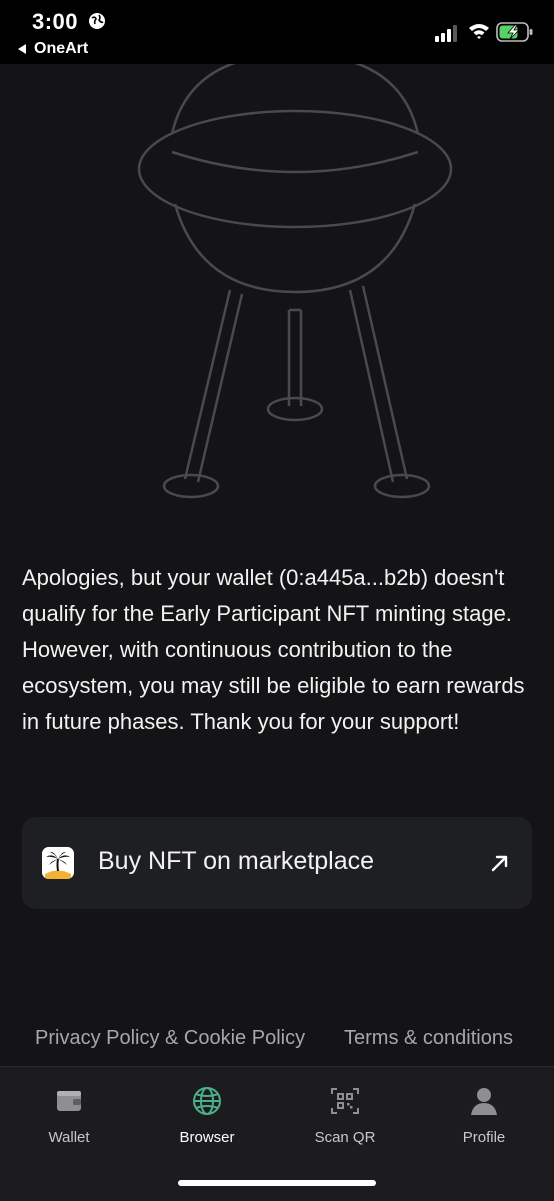 This screenshot has width=554, height=1201. I want to click on back-to-app-button: OneArt, so click(53, 49).